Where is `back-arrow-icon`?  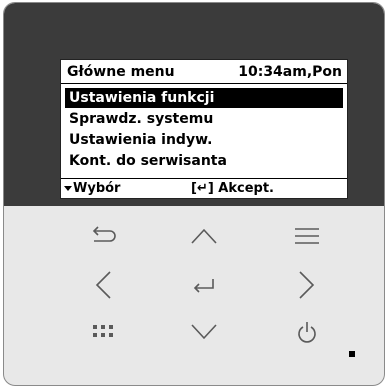 back-arrow-icon is located at coordinates (104, 234).